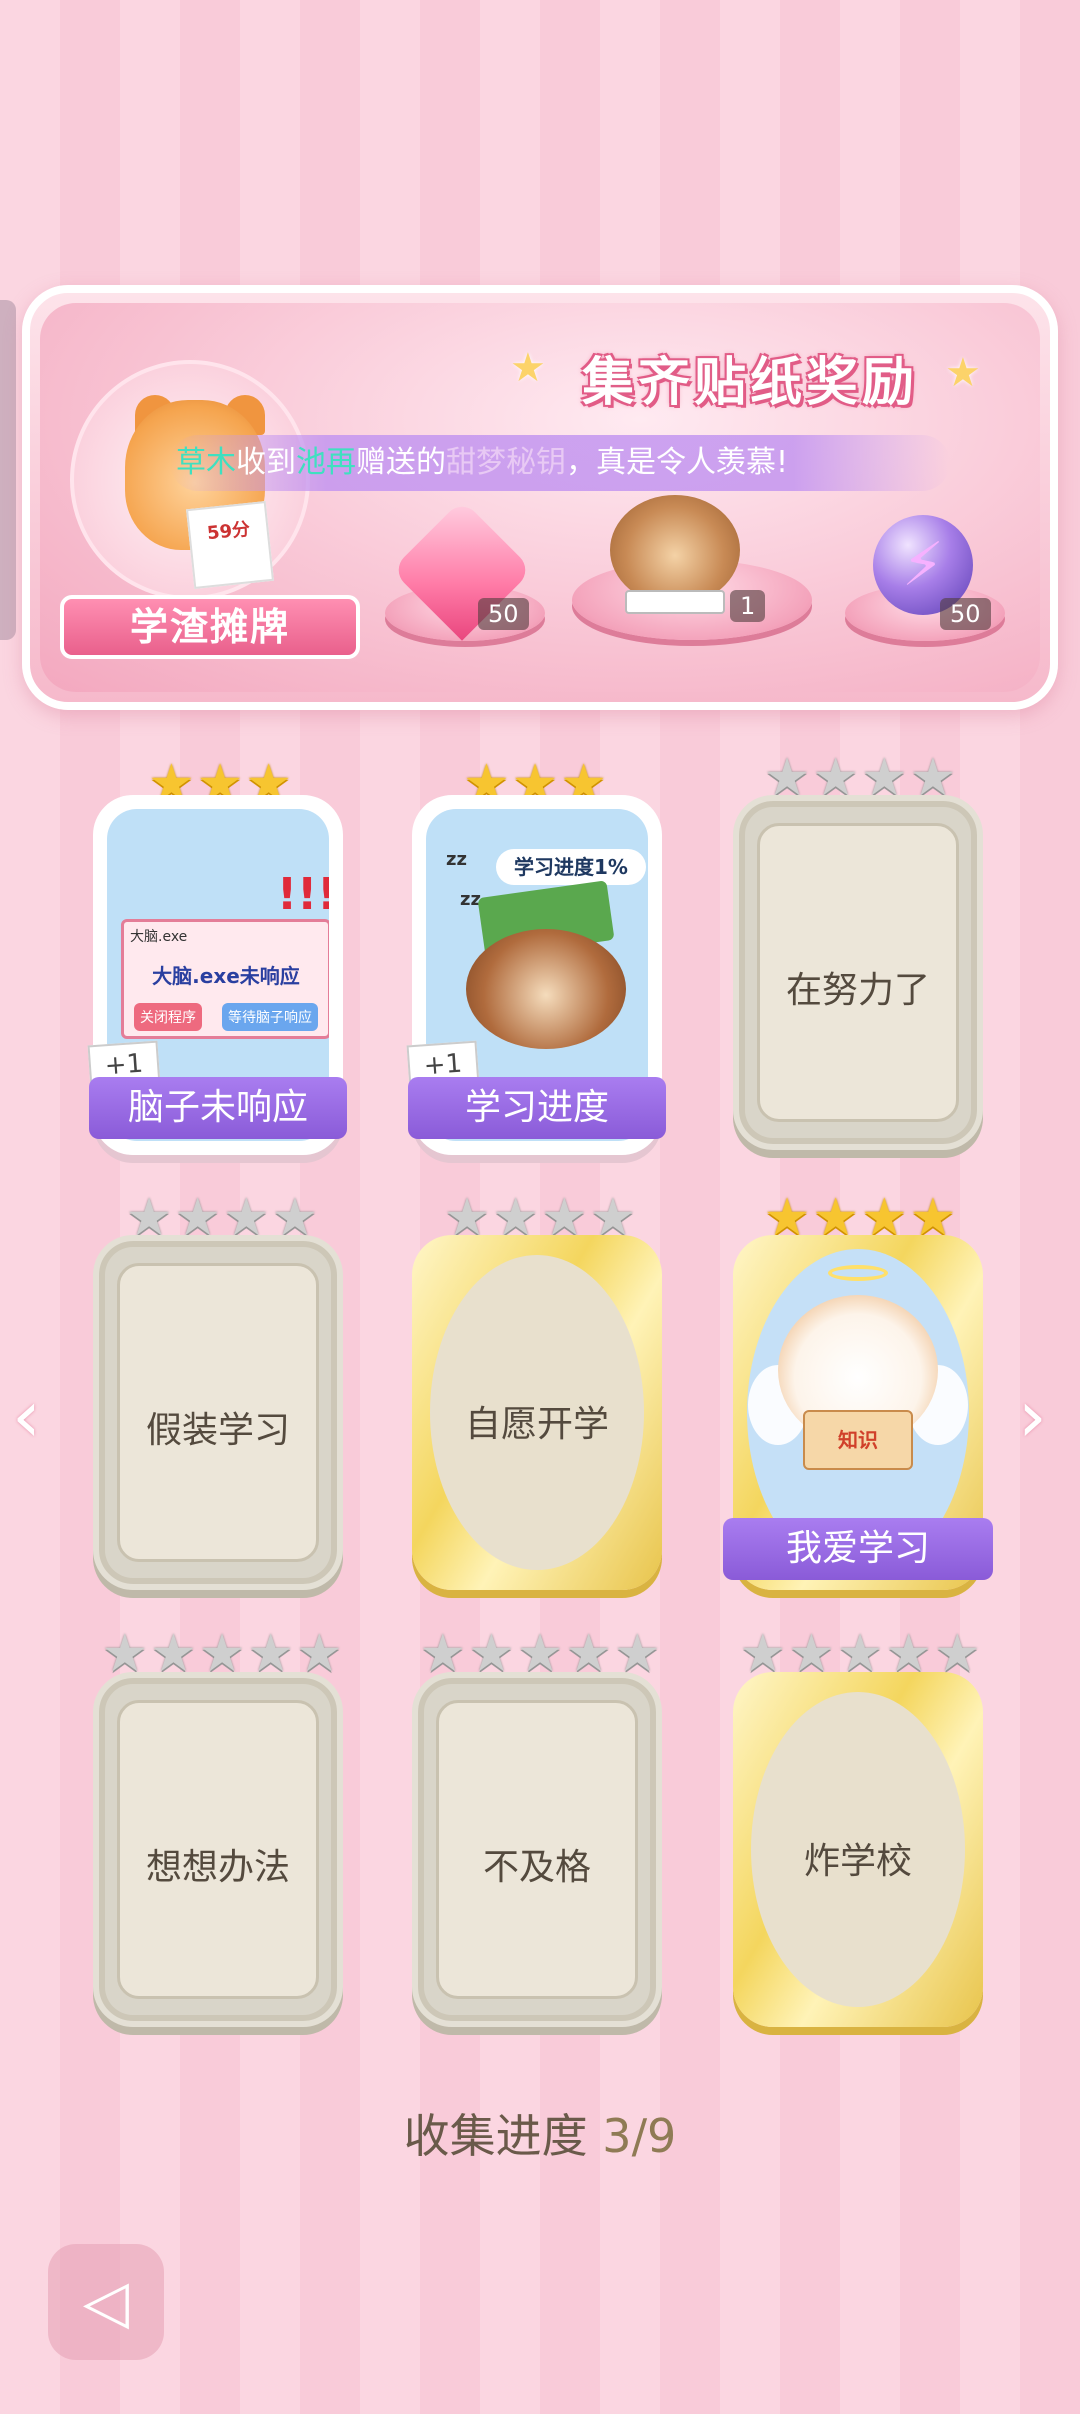 Image resolution: width=1080 pixels, height=2414 pixels. What do you see at coordinates (546, 989) in the screenshot?
I see `sloth-icon` at bounding box center [546, 989].